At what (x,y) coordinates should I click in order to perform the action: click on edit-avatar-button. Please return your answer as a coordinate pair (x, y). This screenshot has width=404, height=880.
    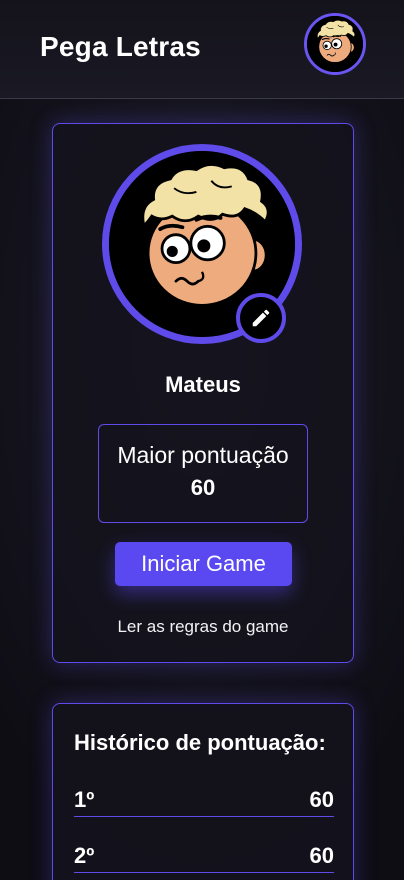
    Looking at the image, I should click on (261, 318).